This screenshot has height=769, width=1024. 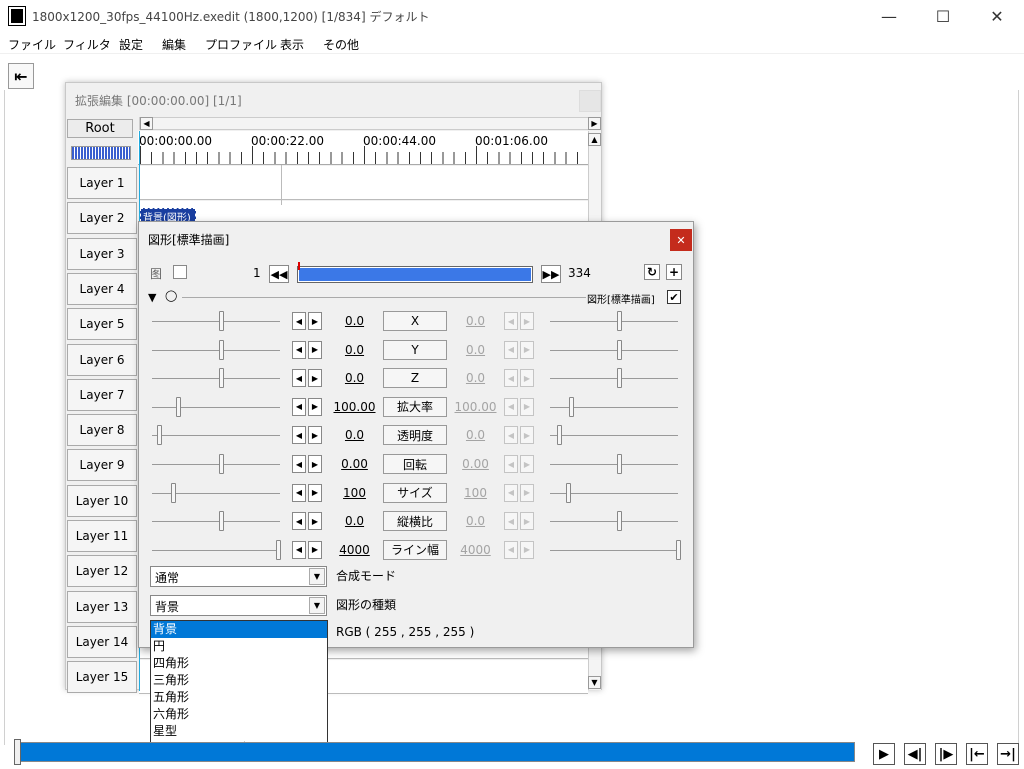 I want to click on layer-header: Layer 12, so click(x=102, y=571).